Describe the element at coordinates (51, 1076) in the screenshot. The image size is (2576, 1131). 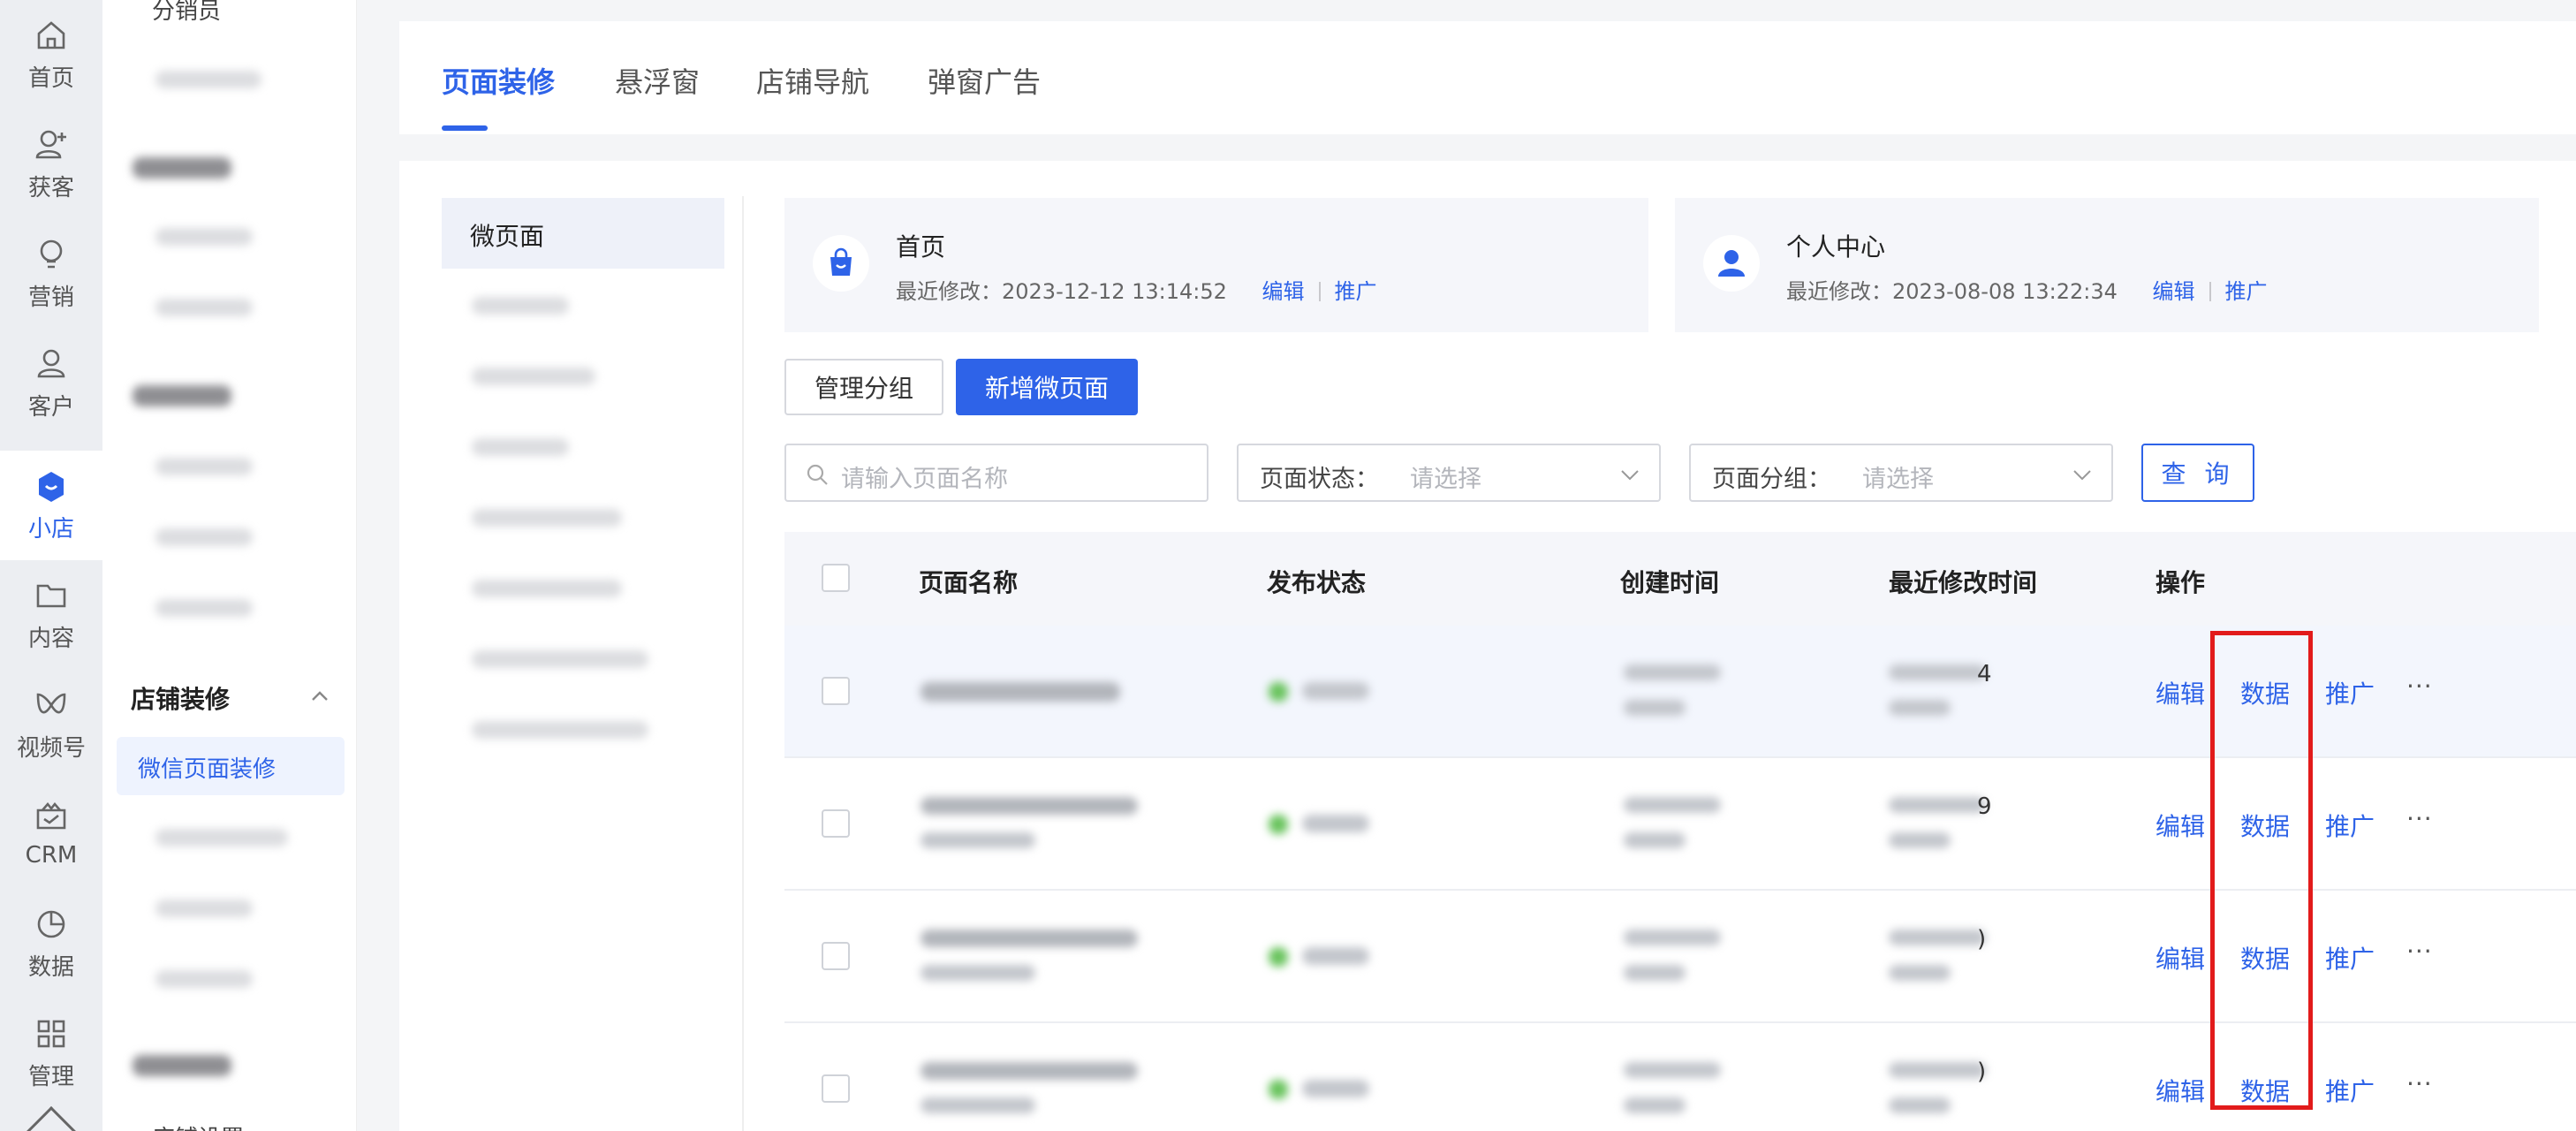
I see `rail-label: 管理` at that location.